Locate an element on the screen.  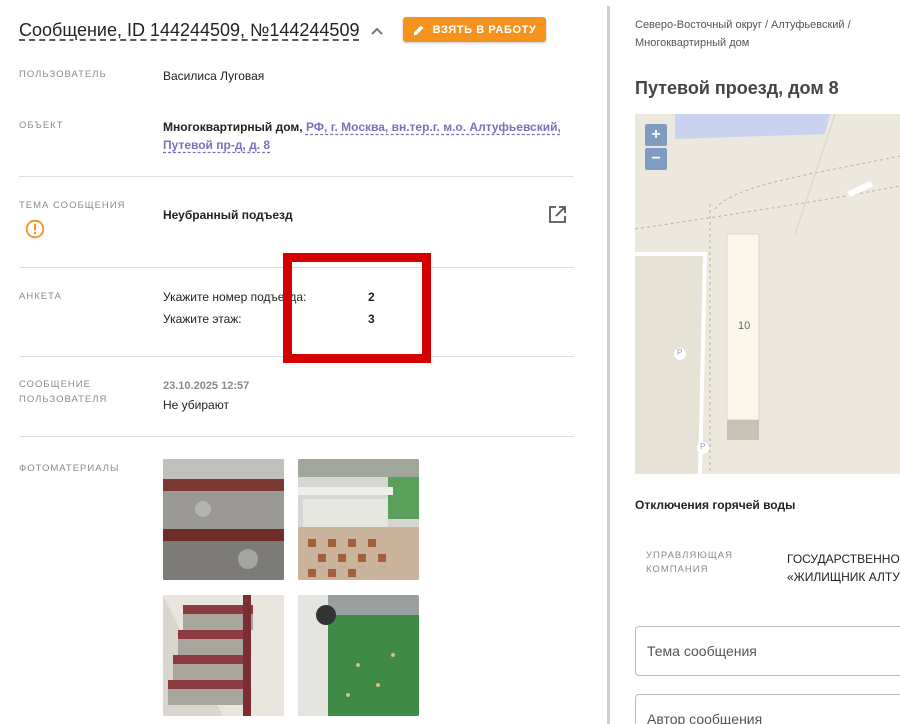
topic-value: Неубранный подъезд is located at coordinates (228, 215).